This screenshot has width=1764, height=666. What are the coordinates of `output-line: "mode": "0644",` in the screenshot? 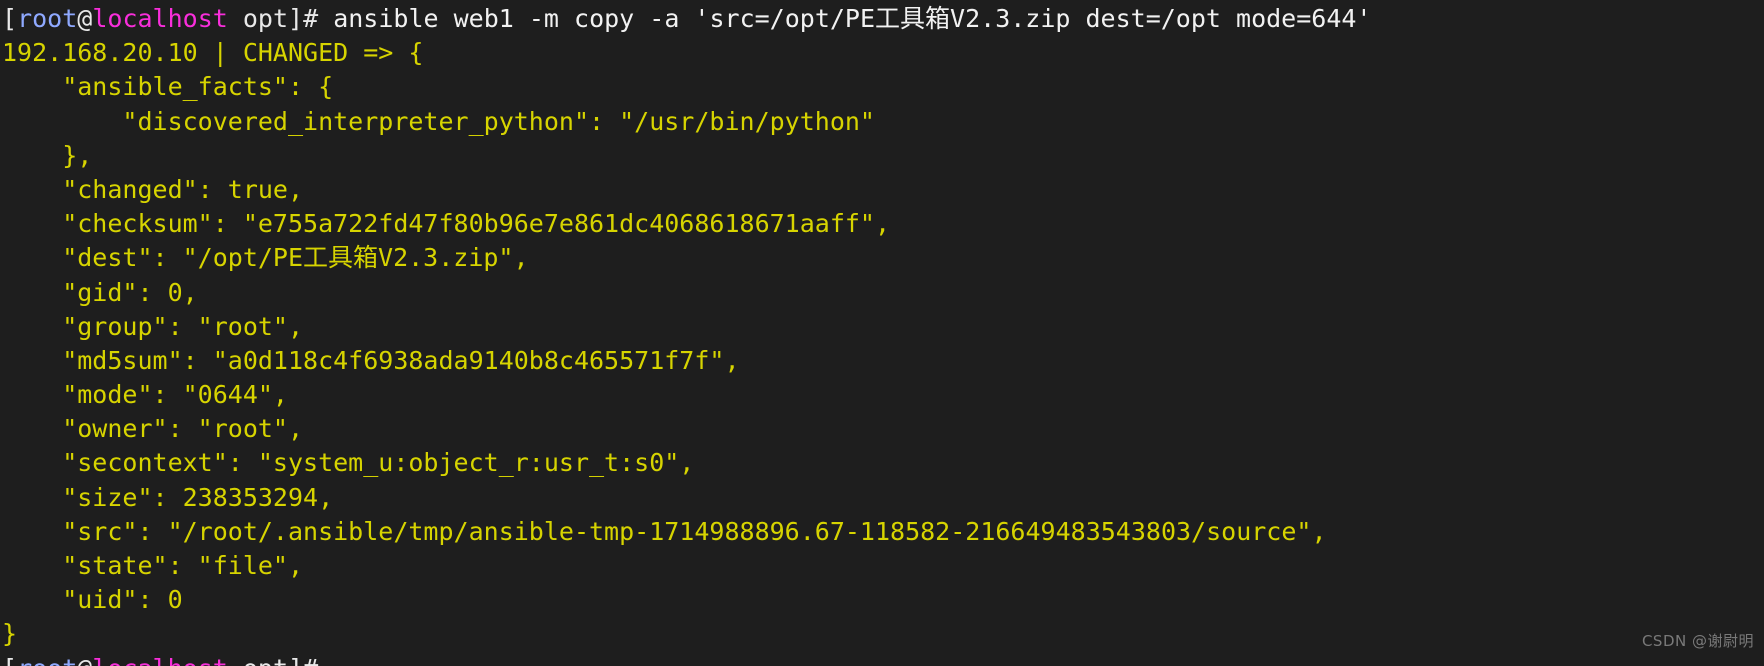 It's located at (145, 395).